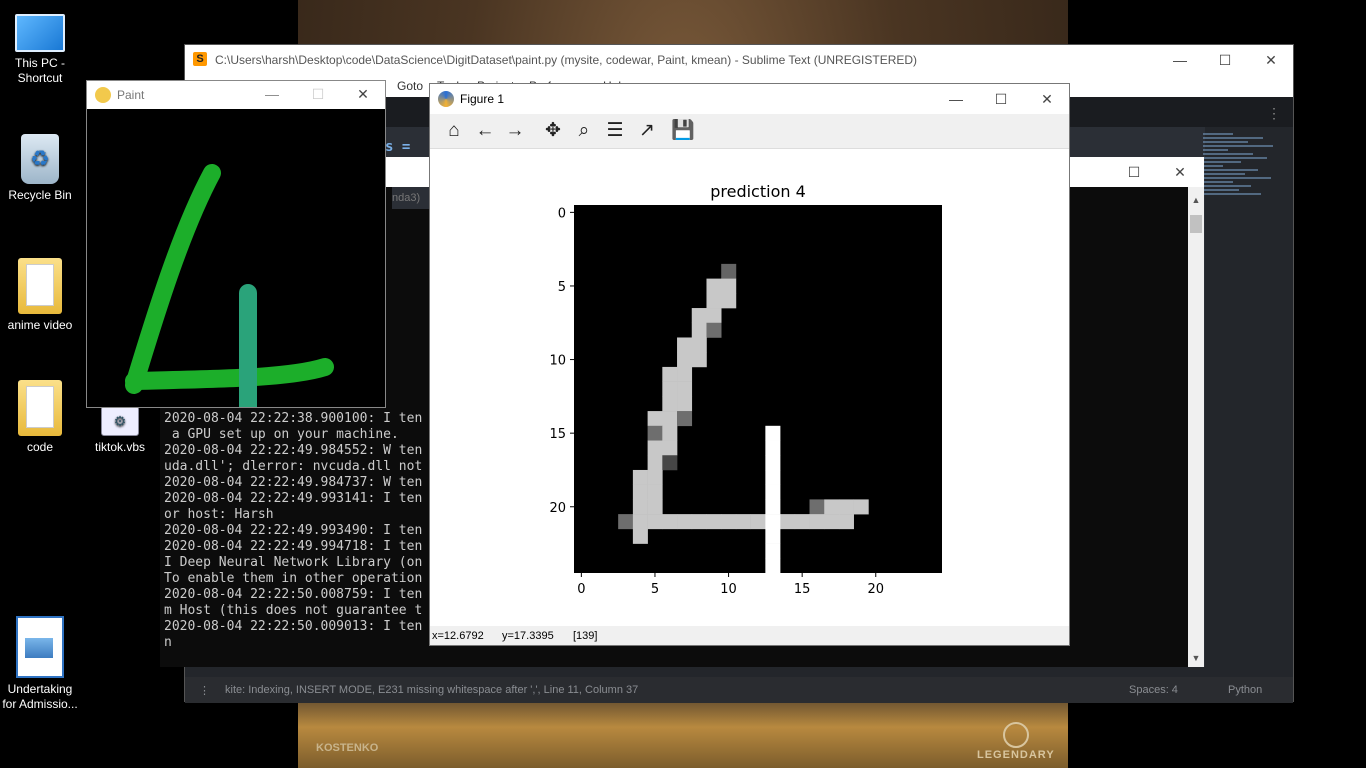 This screenshot has height=768, width=1366. Describe the element at coordinates (615, 131) in the screenshot. I see `configure-subplots-icon: ☰` at that location.